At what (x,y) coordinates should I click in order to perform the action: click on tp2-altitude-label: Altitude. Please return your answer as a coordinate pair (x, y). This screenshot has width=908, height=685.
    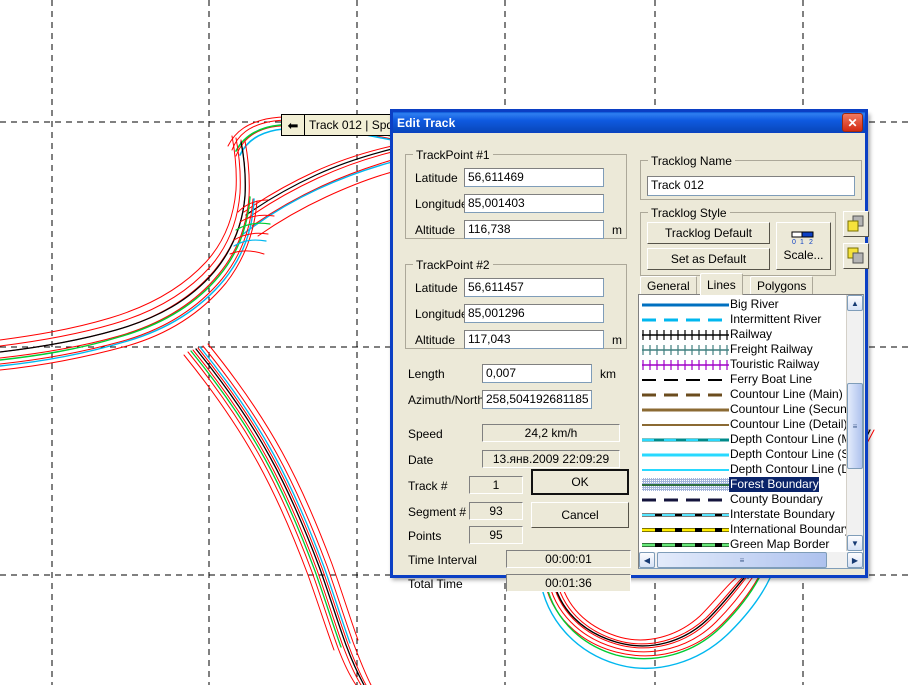
    Looking at the image, I should click on (435, 340).